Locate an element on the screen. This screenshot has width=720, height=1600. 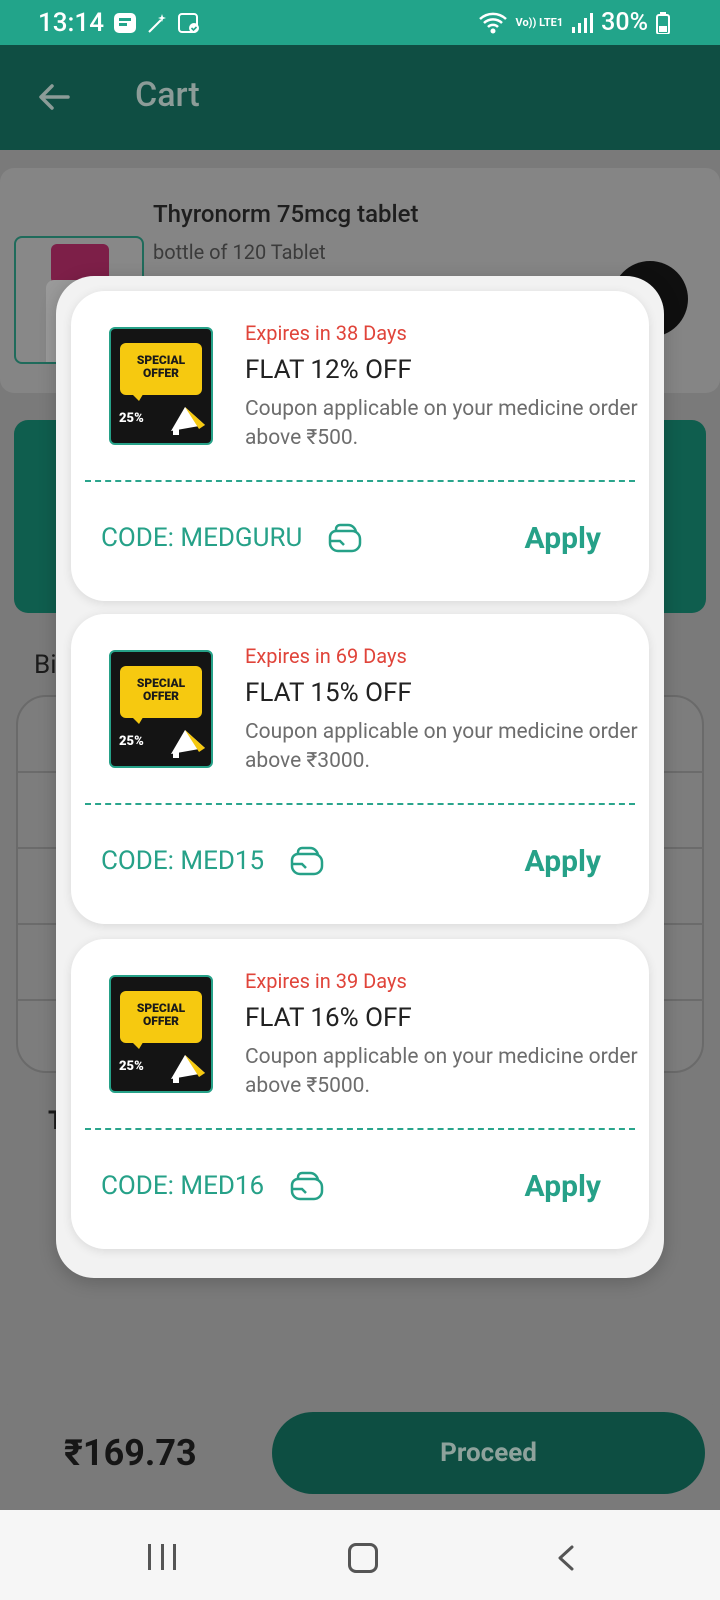
app-bar: Cart is located at coordinates (360, 97).